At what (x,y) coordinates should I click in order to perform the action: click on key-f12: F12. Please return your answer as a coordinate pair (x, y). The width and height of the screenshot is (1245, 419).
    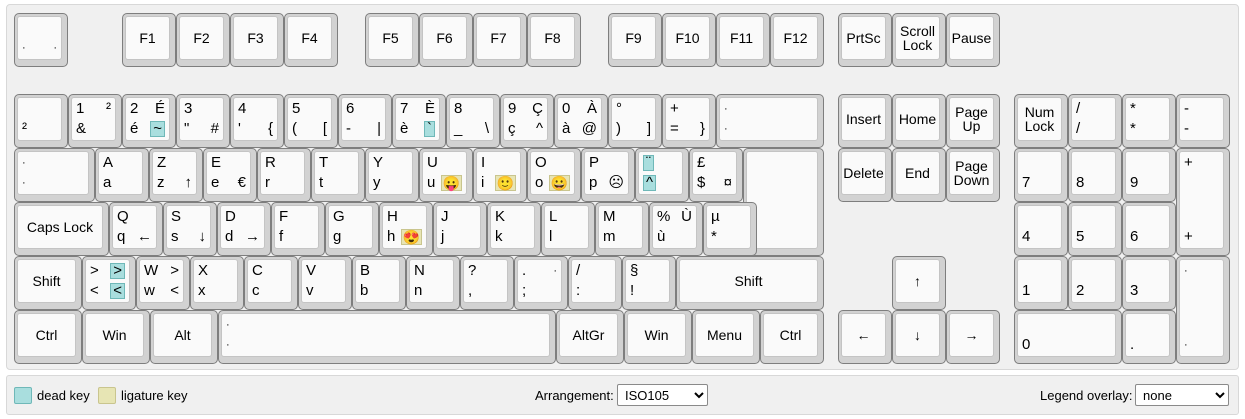
    Looking at the image, I should click on (797, 40).